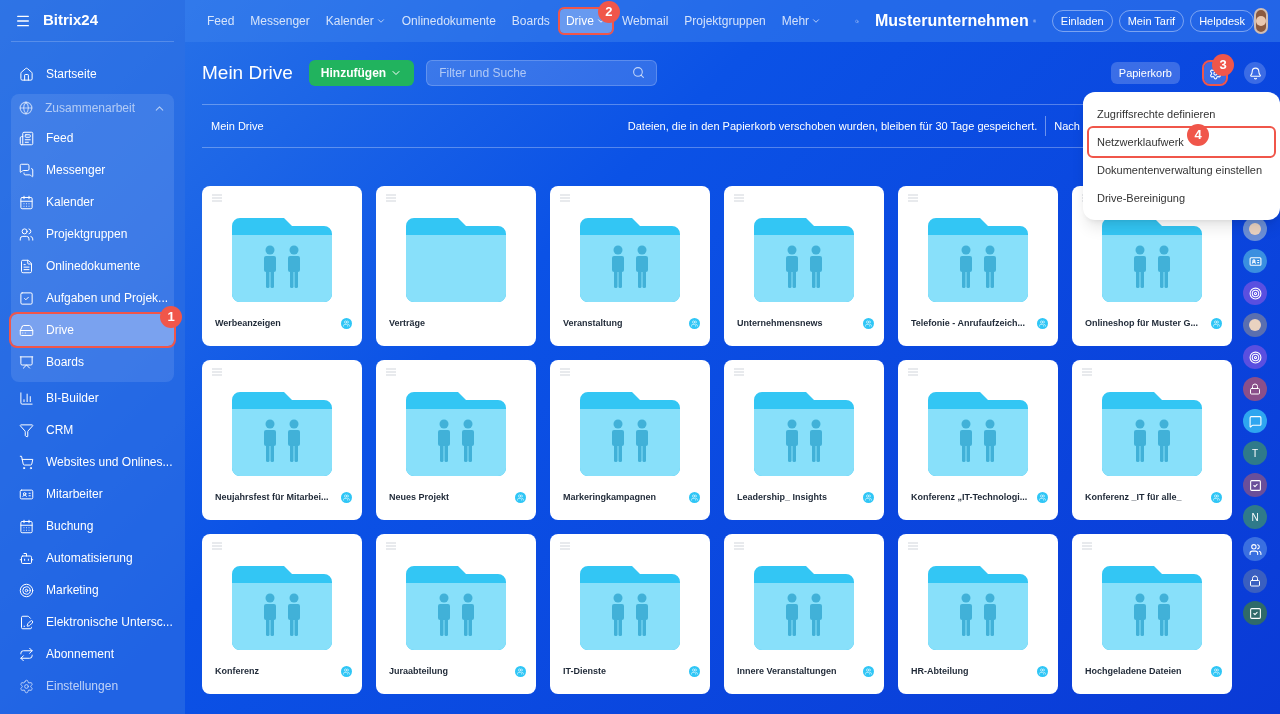 The height and width of the screenshot is (714, 1280). I want to click on home-icon, so click(26, 74).